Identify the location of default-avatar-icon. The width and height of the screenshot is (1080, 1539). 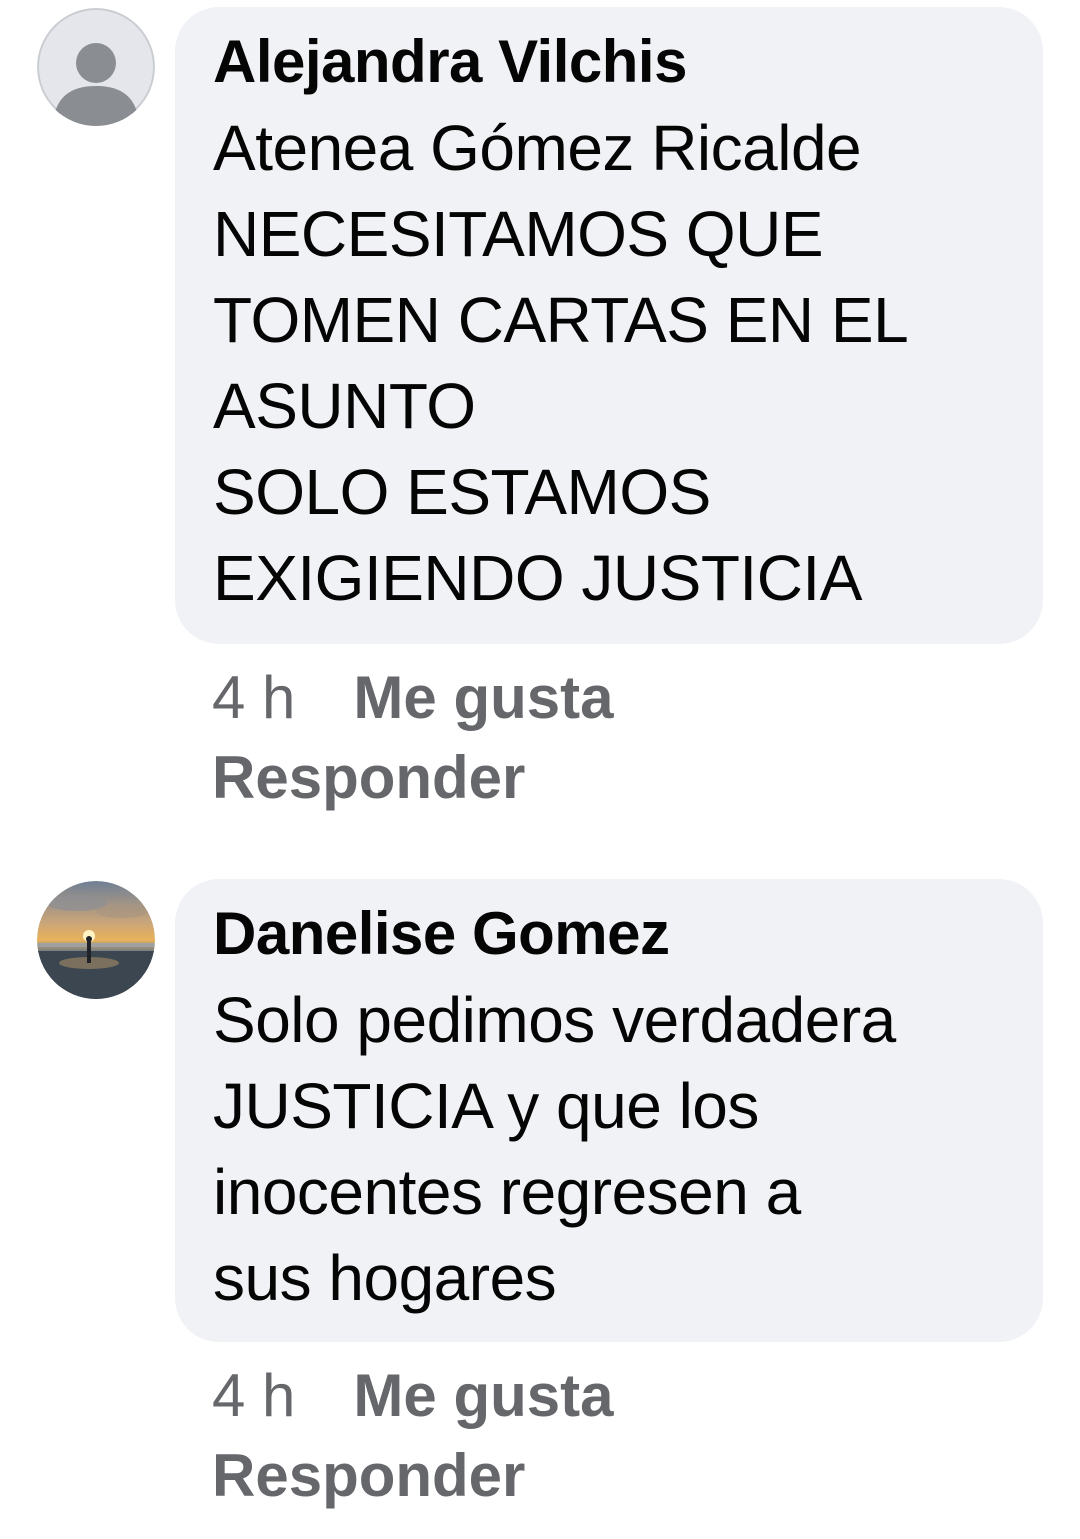
(96, 67).